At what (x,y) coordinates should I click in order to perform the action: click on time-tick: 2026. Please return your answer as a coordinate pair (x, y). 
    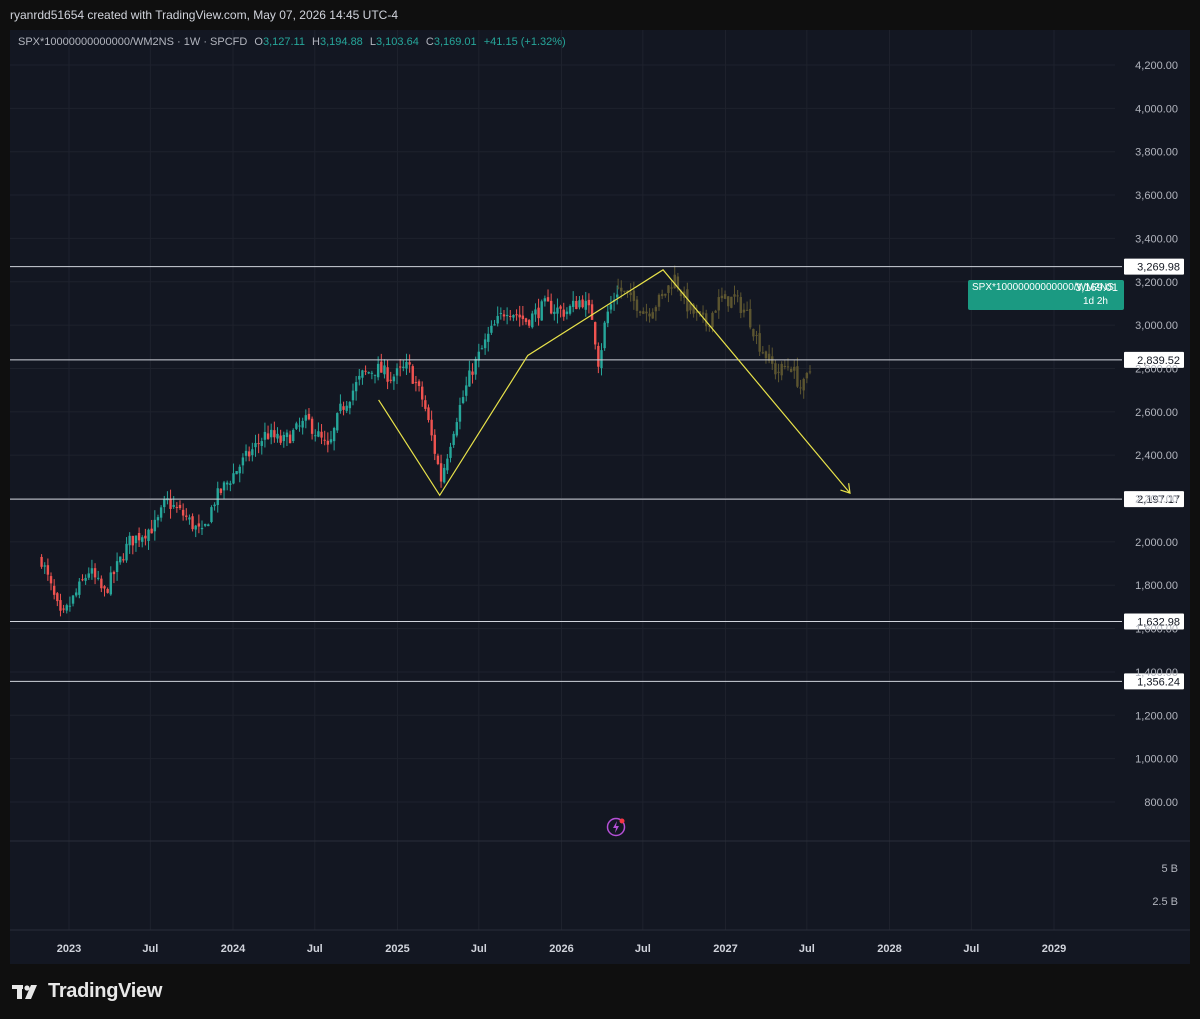
    Looking at the image, I should click on (561, 949).